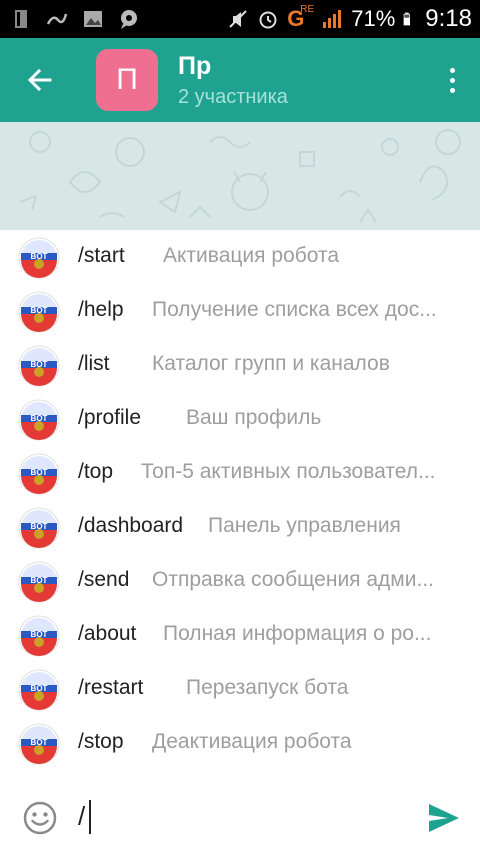 The width and height of the screenshot is (480, 854). I want to click on command-item: BOT/restart Перезапуск бота, so click(240, 689).